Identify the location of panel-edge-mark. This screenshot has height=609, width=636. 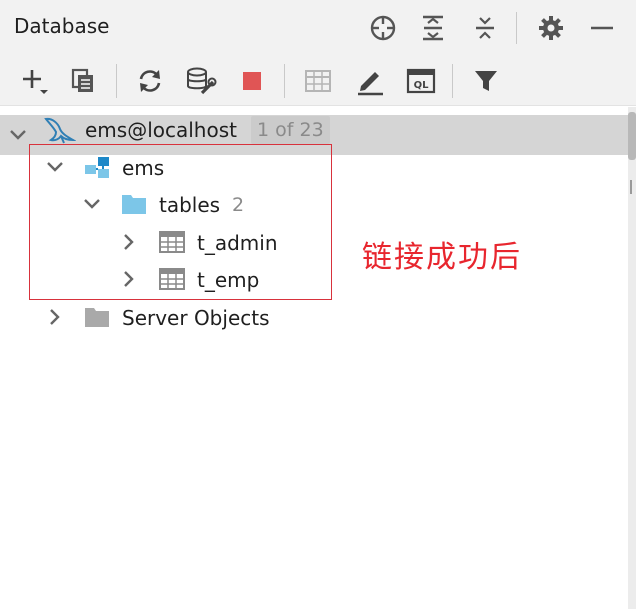
(633, 187).